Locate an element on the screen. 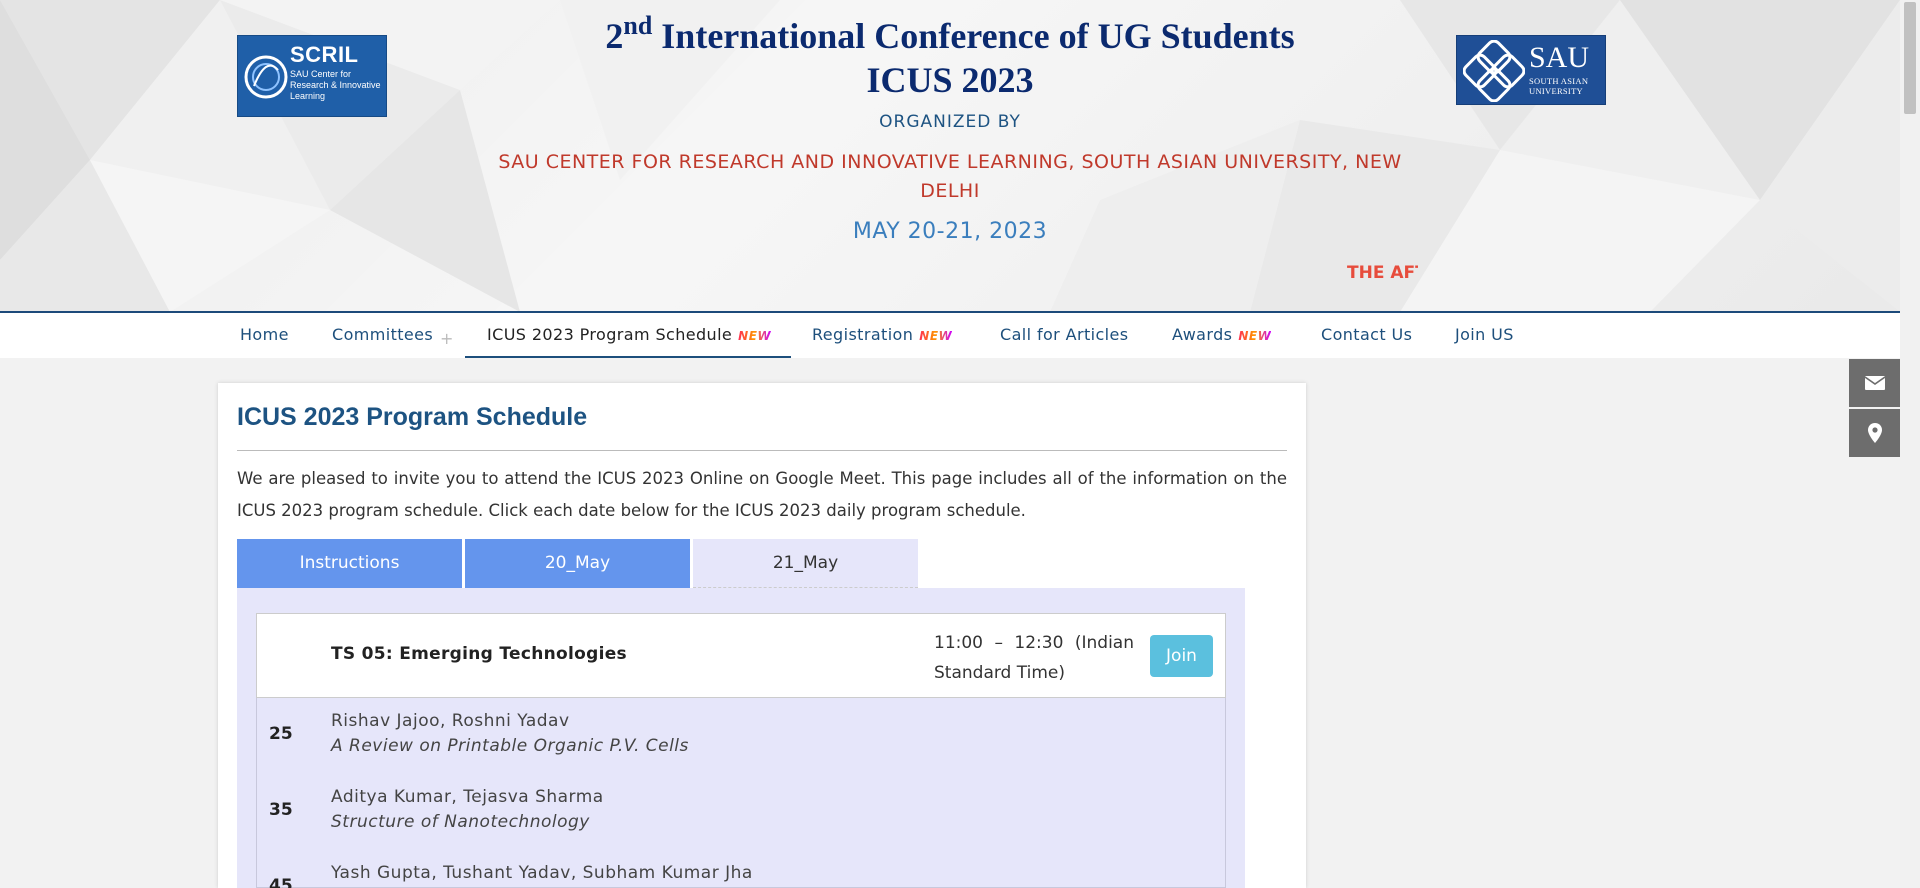 Image resolution: width=1920 pixels, height=888 pixels. paper-authors: Rishav Jajoo, Roshni Yadav is located at coordinates (450, 721).